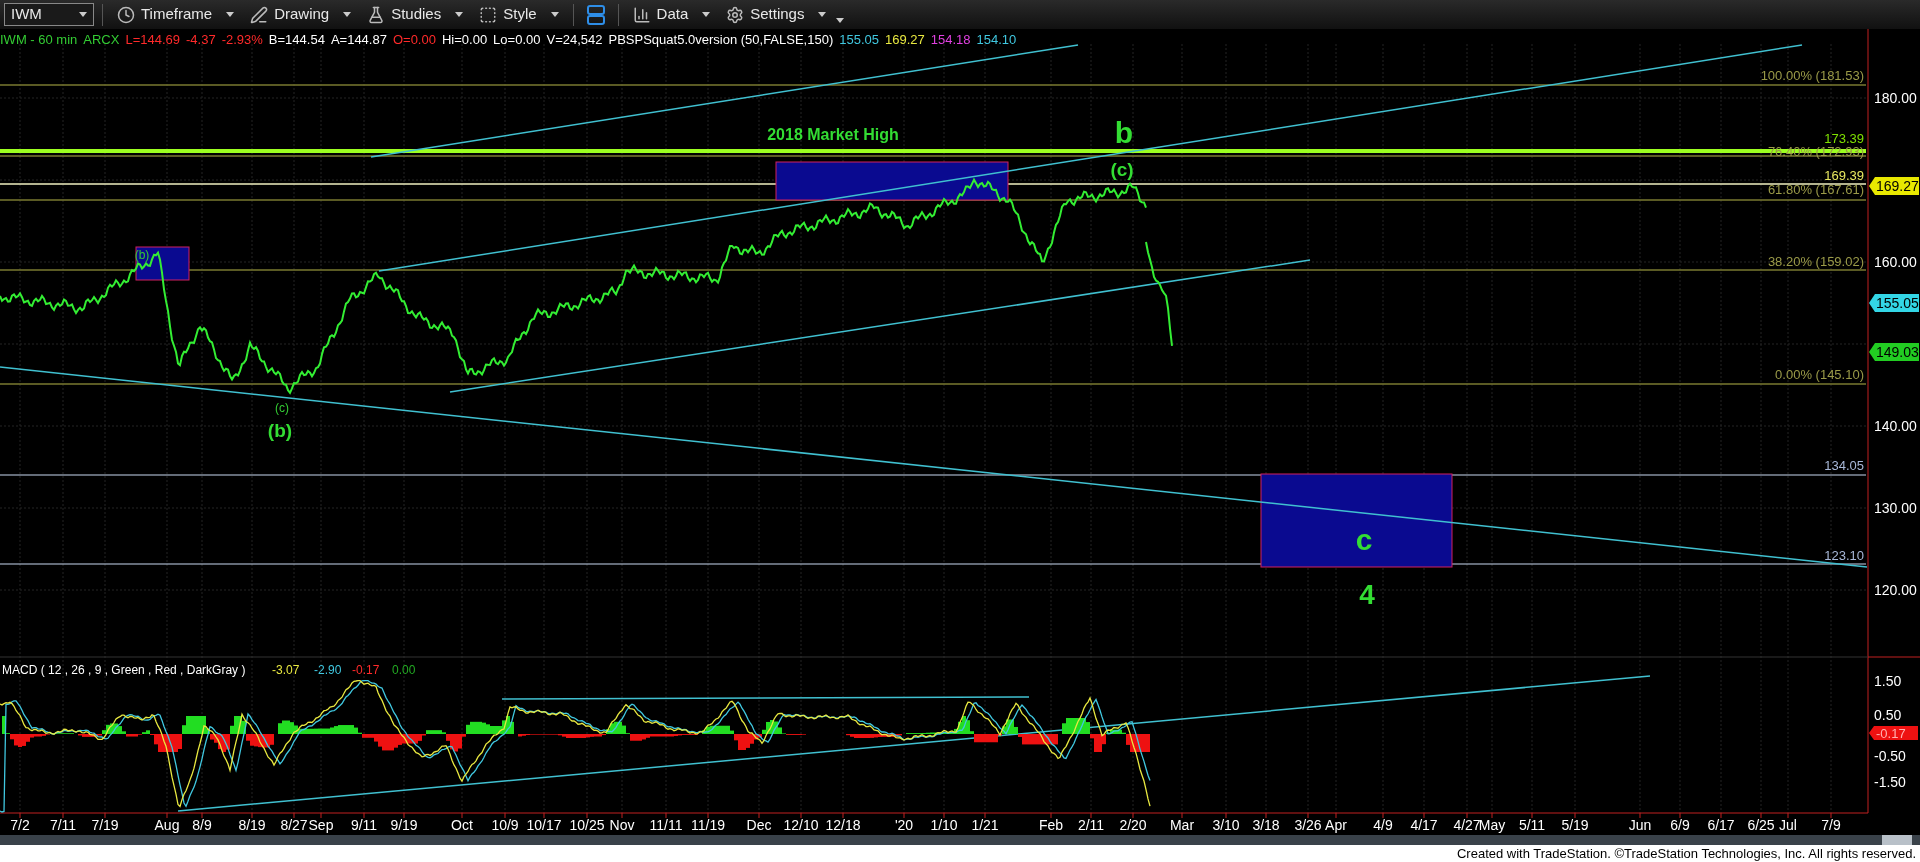 The height and width of the screenshot is (862, 1920). What do you see at coordinates (39, 40) in the screenshot?
I see `info-value: IWM - 60 min` at bounding box center [39, 40].